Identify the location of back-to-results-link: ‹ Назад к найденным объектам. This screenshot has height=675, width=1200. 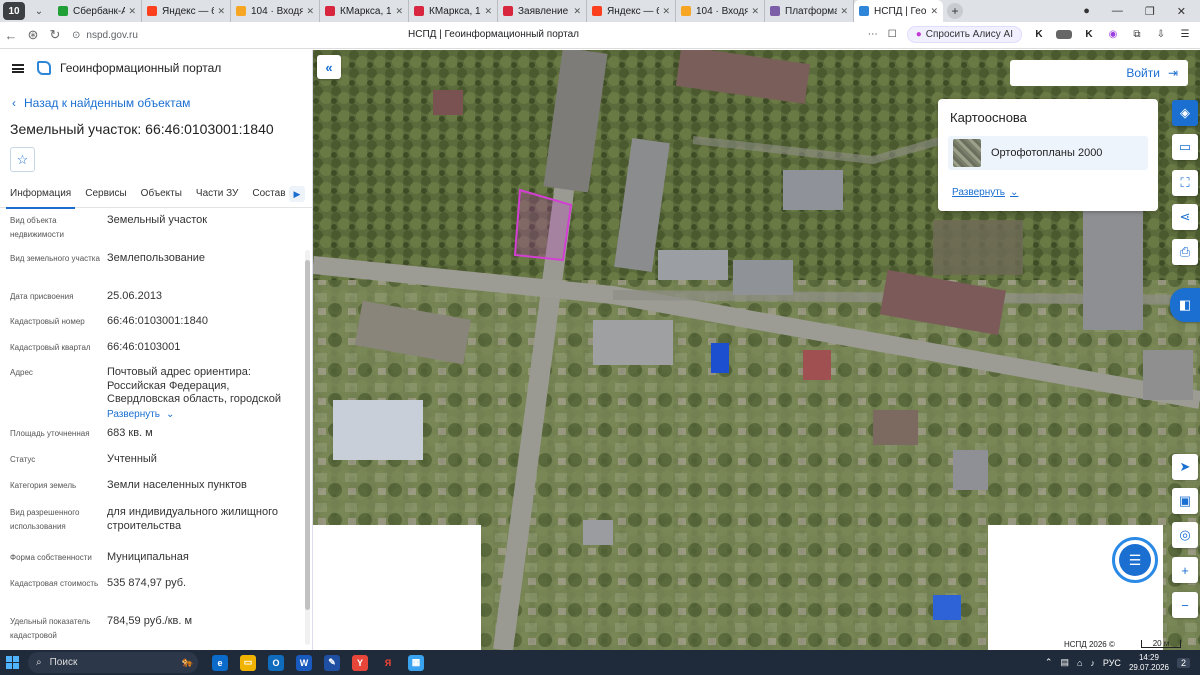
(101, 103).